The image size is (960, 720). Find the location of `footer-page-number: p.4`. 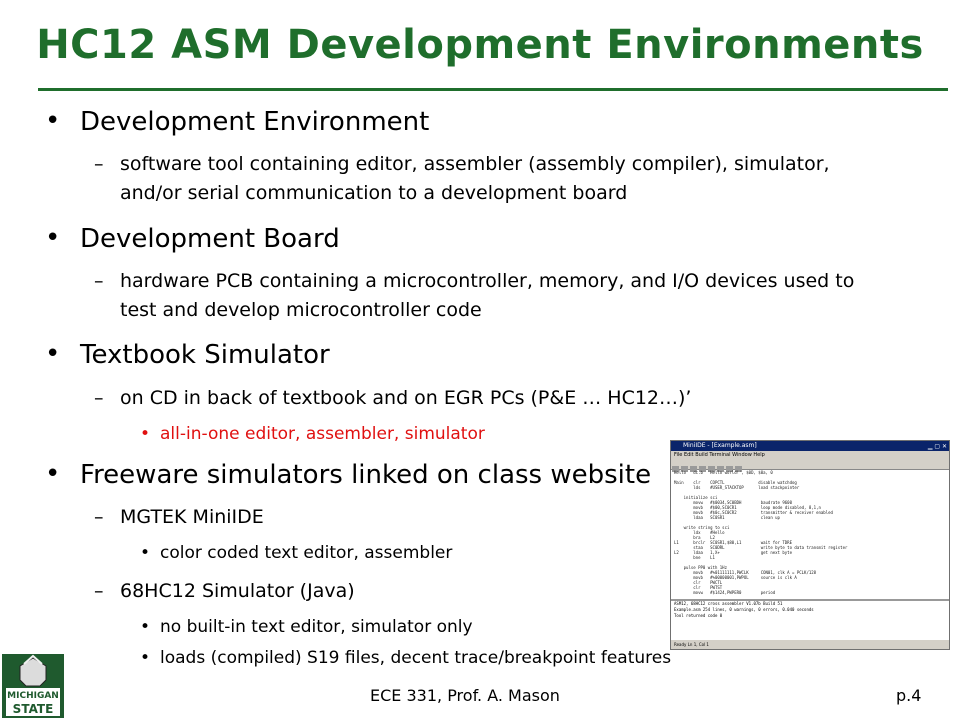

footer-page-number: p.4 is located at coordinates (909, 695).